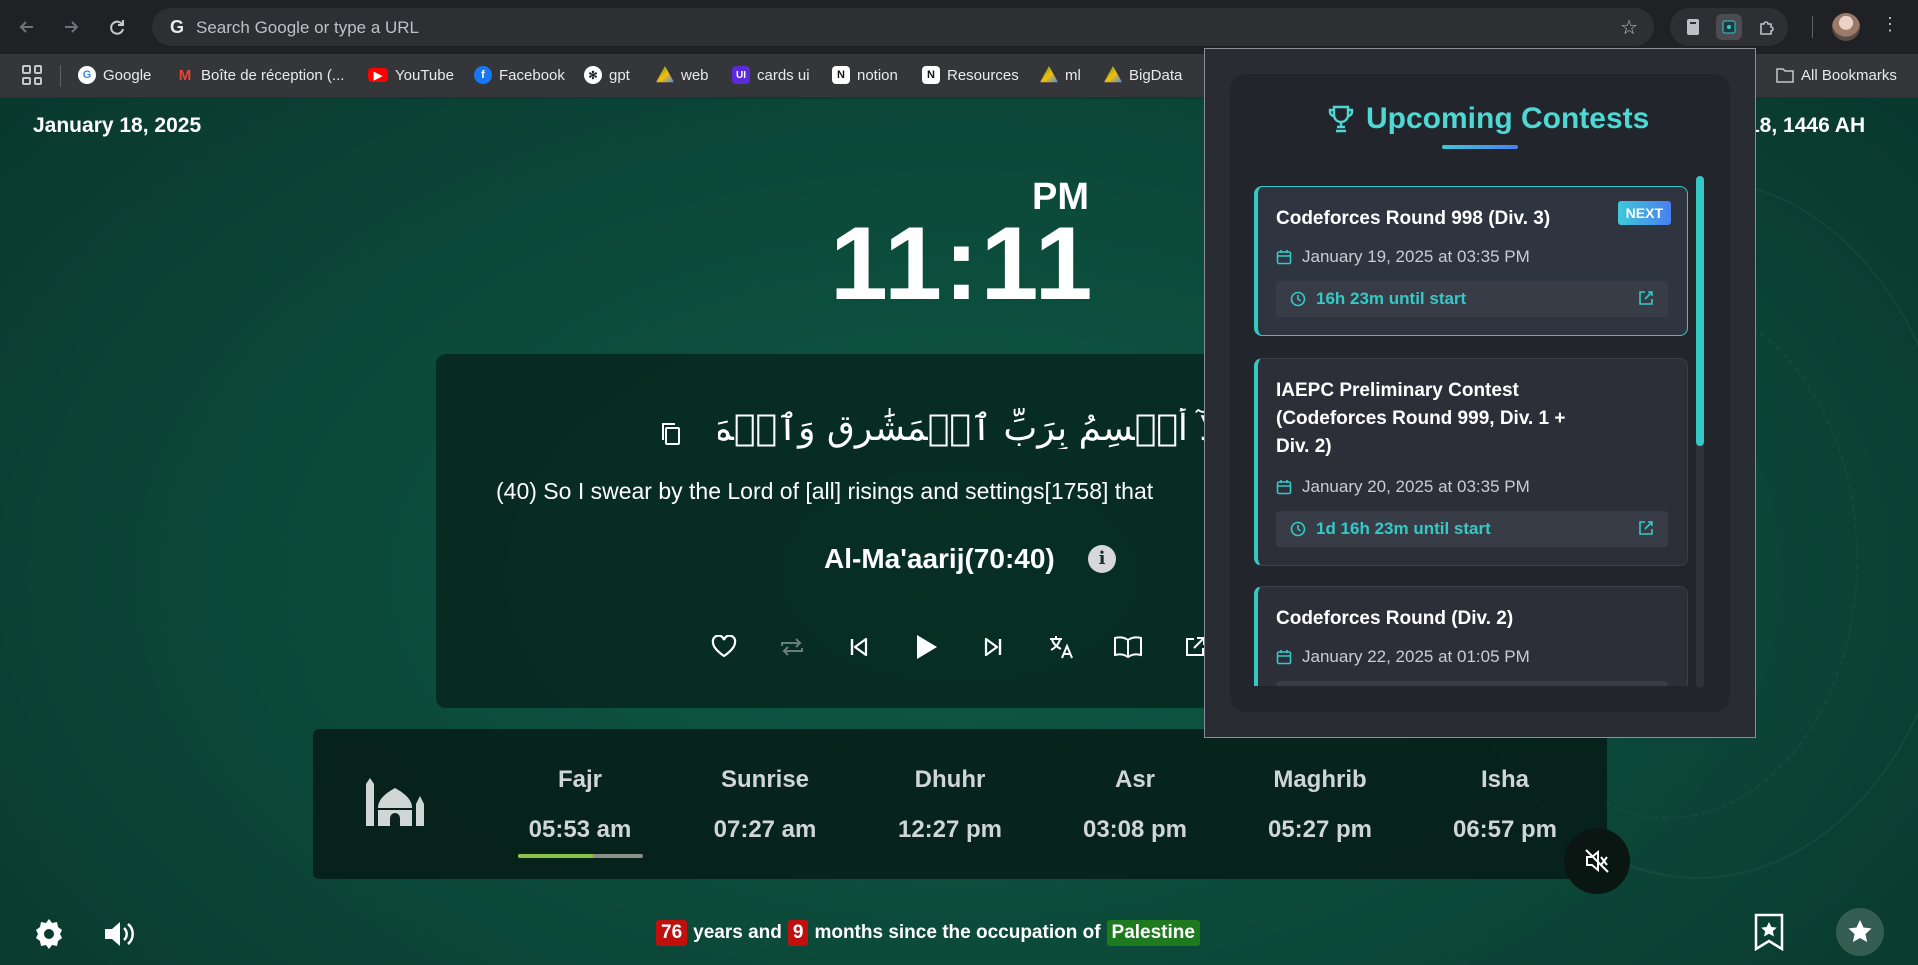 This screenshot has width=1918, height=965. Describe the element at coordinates (1644, 213) in the screenshot. I see `next-badge: NEXT` at that location.